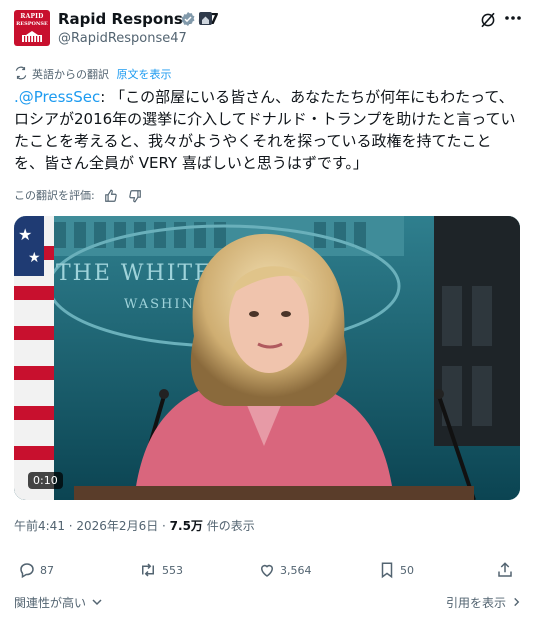 This screenshot has height=620, width=534. I want to click on repost-icon, so click(148, 570).